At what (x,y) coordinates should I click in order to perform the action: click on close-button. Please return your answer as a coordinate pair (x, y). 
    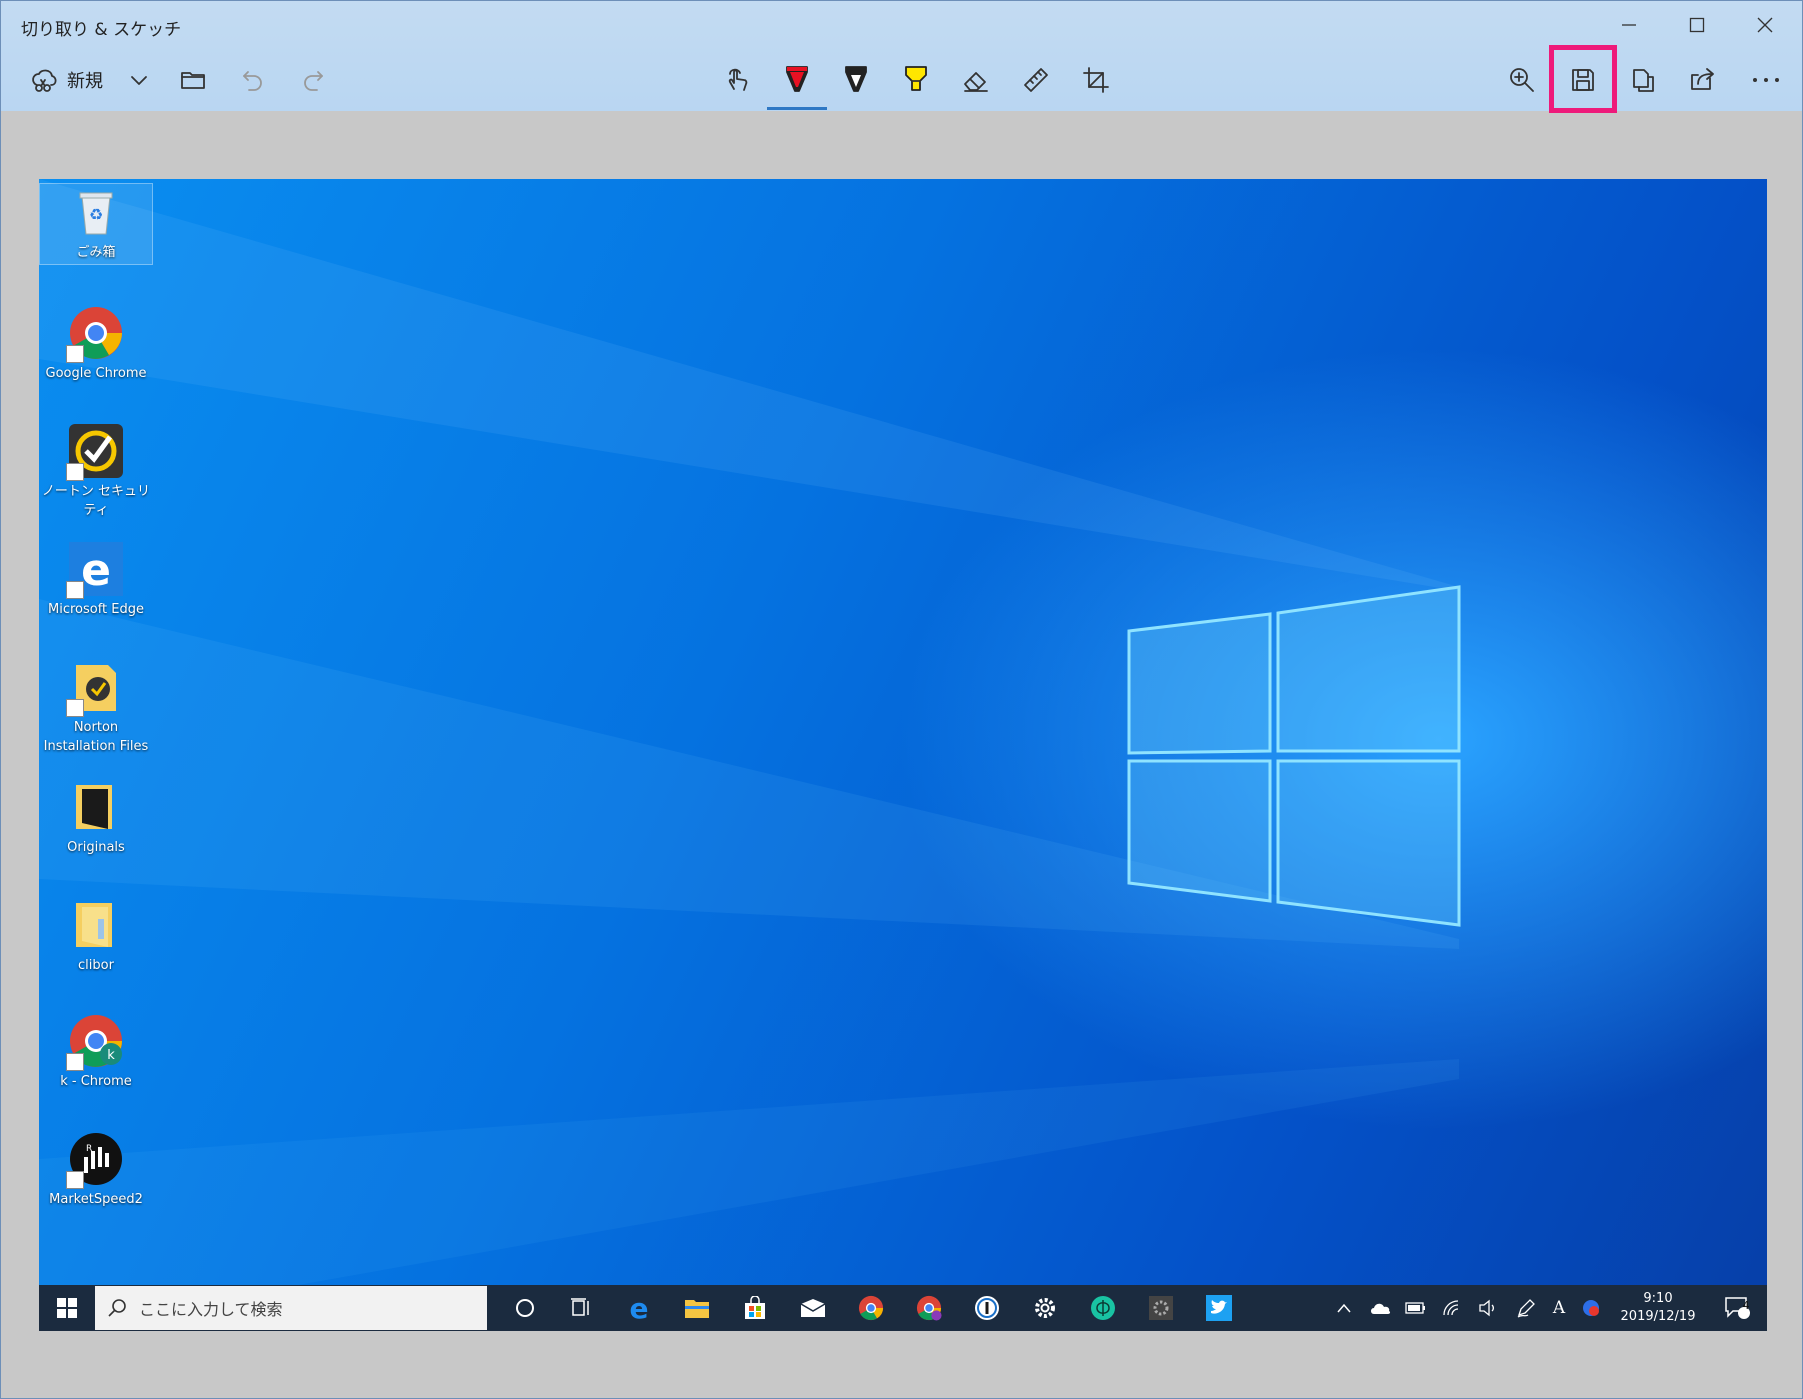
    Looking at the image, I should click on (1765, 25).